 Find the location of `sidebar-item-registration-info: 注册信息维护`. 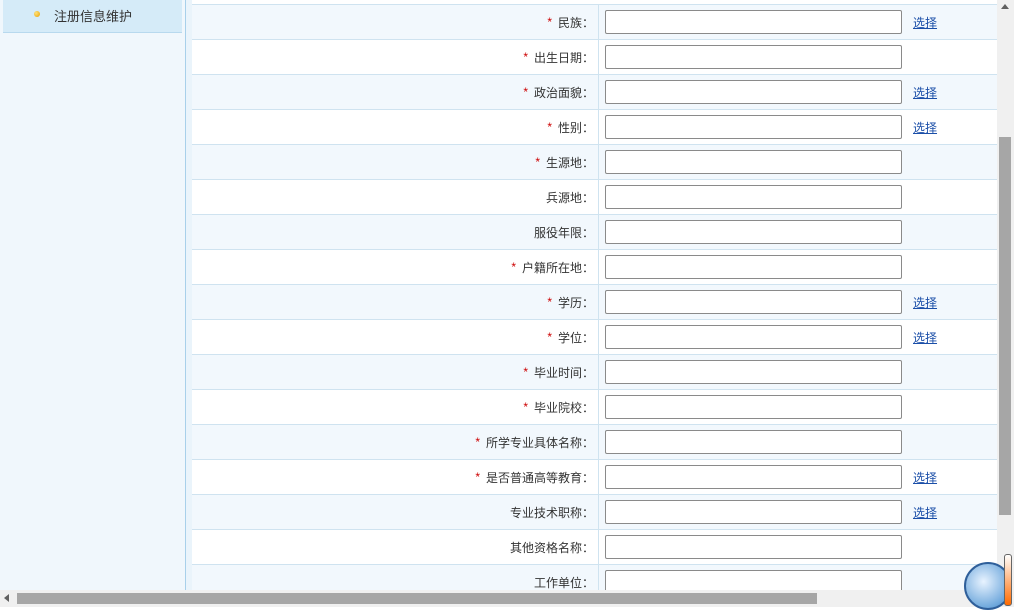

sidebar-item-registration-info: 注册信息维护 is located at coordinates (92, 16).